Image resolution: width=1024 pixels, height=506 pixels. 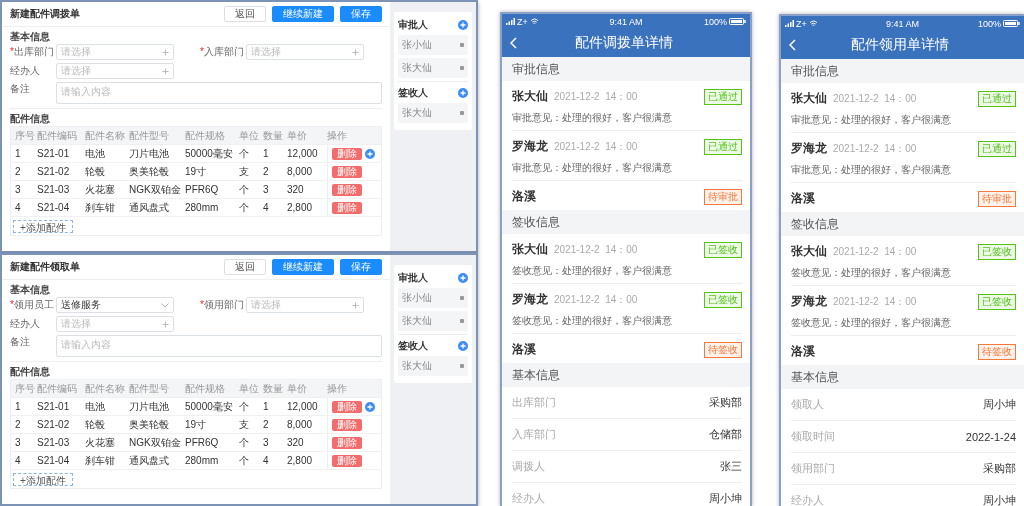 What do you see at coordinates (30, 37) in the screenshot?
I see `section-title: 基本信息` at bounding box center [30, 37].